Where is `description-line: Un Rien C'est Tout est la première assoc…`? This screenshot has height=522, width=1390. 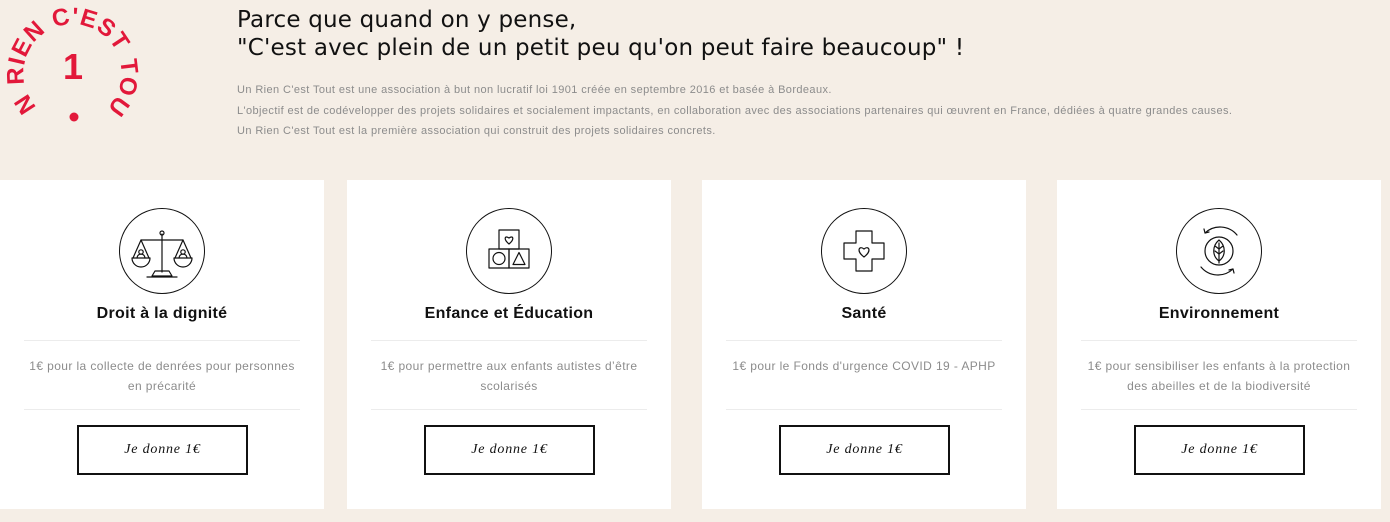 description-line: Un Rien C'est Tout est la première assoc… is located at coordinates (476, 131).